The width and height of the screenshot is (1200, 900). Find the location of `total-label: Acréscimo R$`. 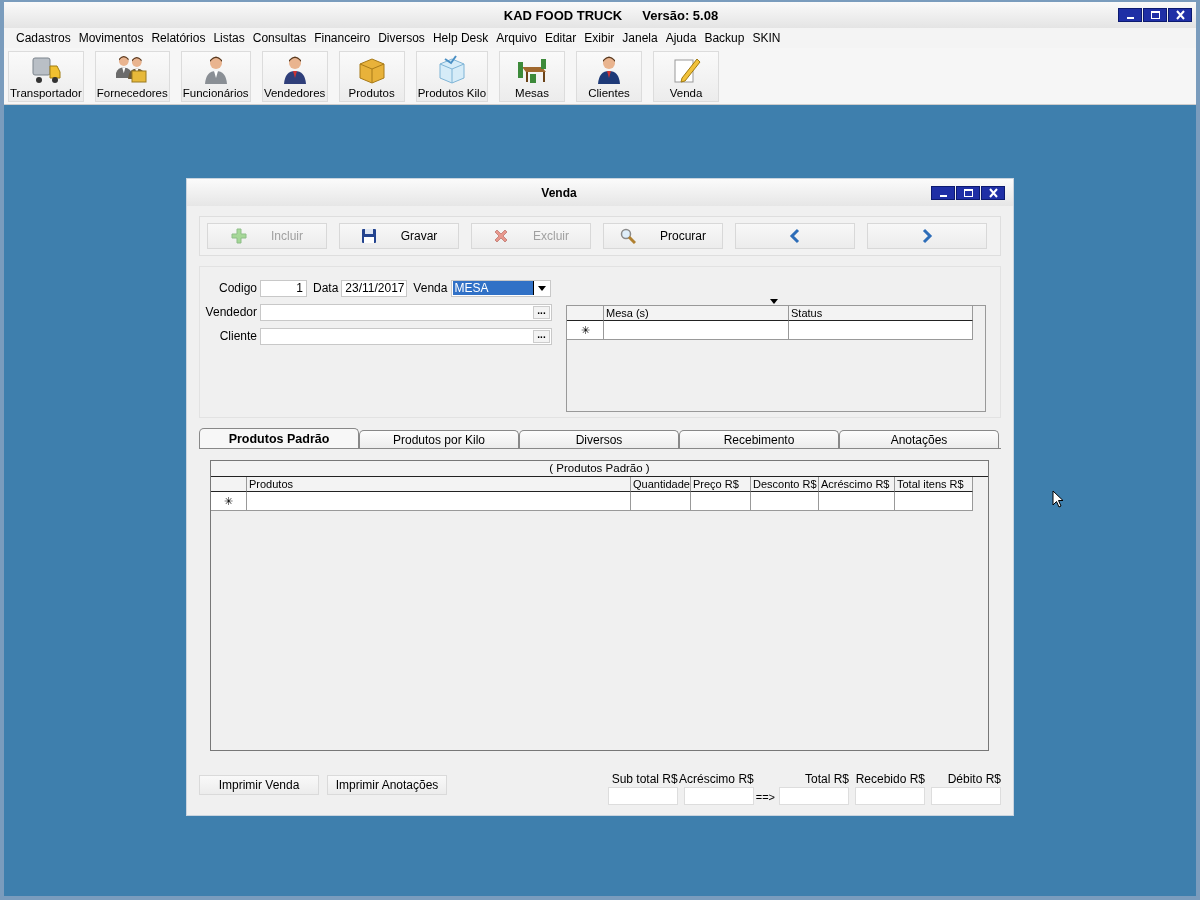

total-label: Acréscimo R$ is located at coordinates (716, 779).